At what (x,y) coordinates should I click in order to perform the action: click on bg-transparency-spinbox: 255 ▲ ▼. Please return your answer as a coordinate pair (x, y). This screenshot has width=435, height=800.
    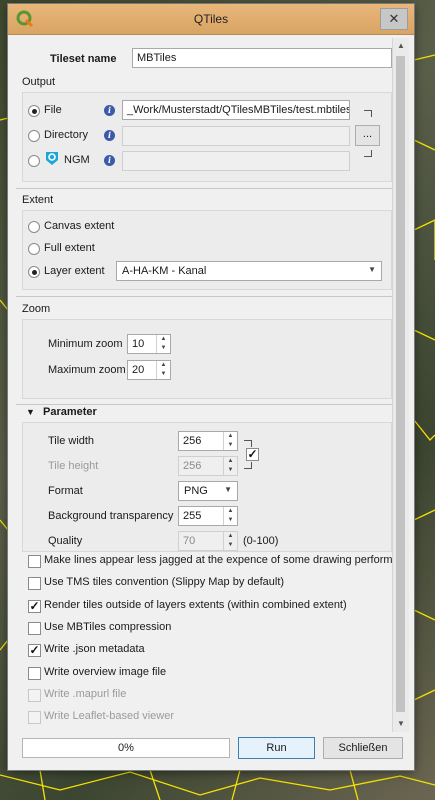
    Looking at the image, I should click on (208, 516).